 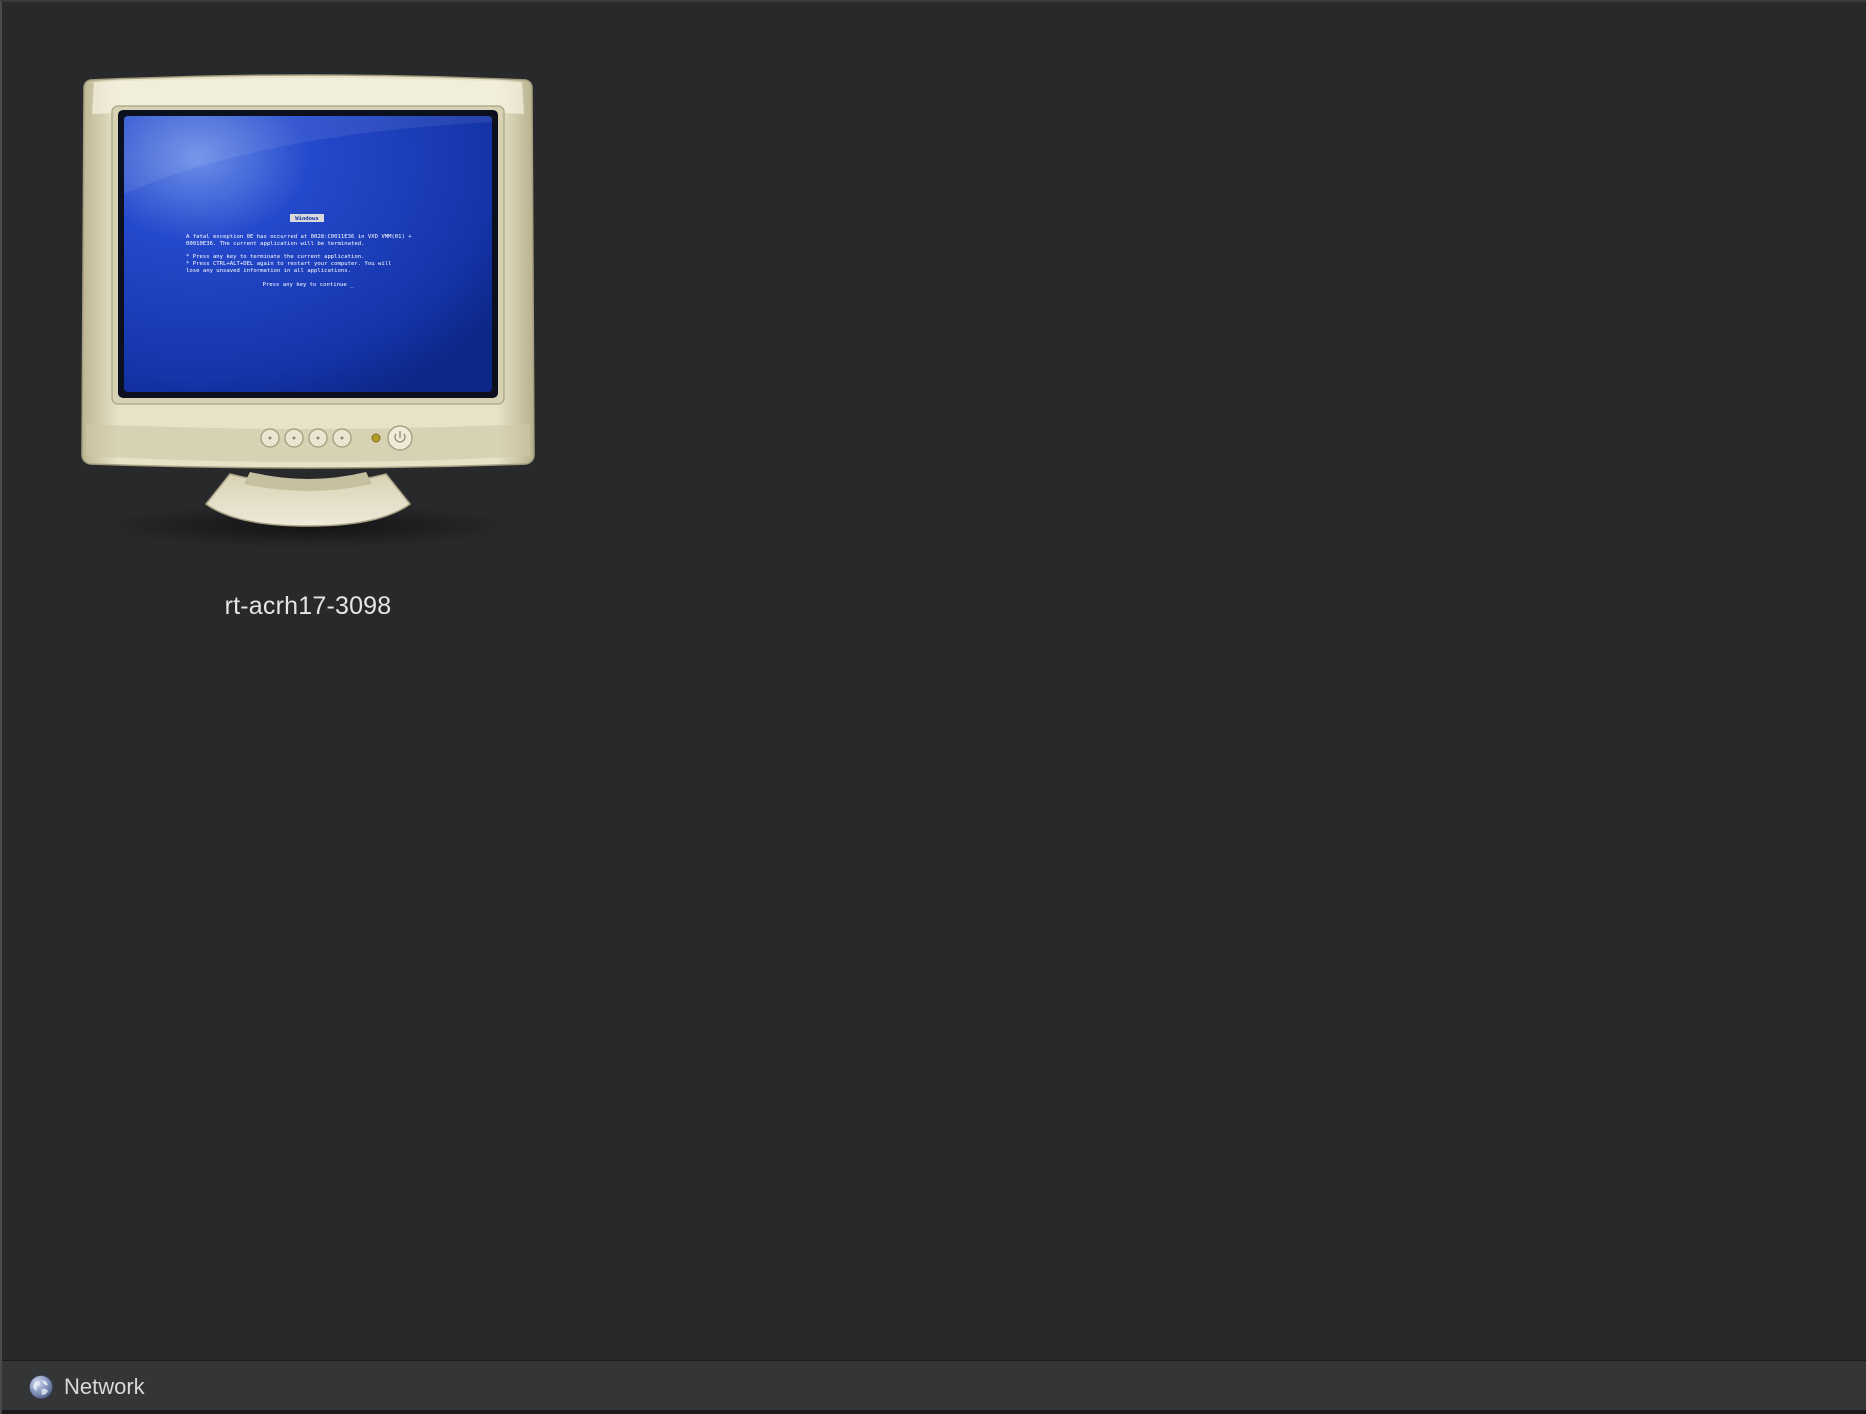 What do you see at coordinates (309, 285) in the screenshot?
I see `bsod-line: Press any key to continue _` at bounding box center [309, 285].